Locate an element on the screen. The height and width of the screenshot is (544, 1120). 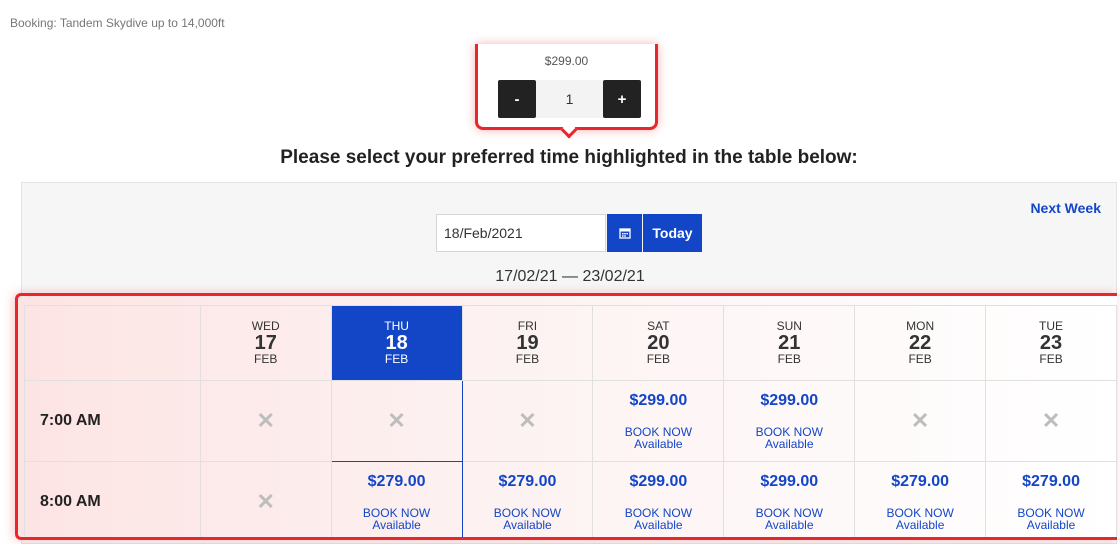
day-header: WED 17 FEB is located at coordinates (265, 343).